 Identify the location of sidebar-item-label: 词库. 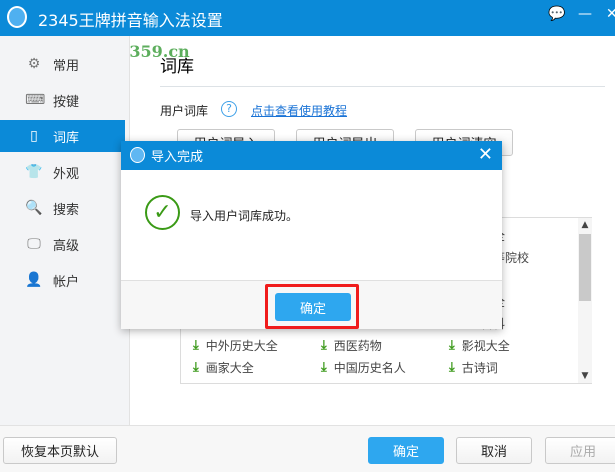
(66, 138).